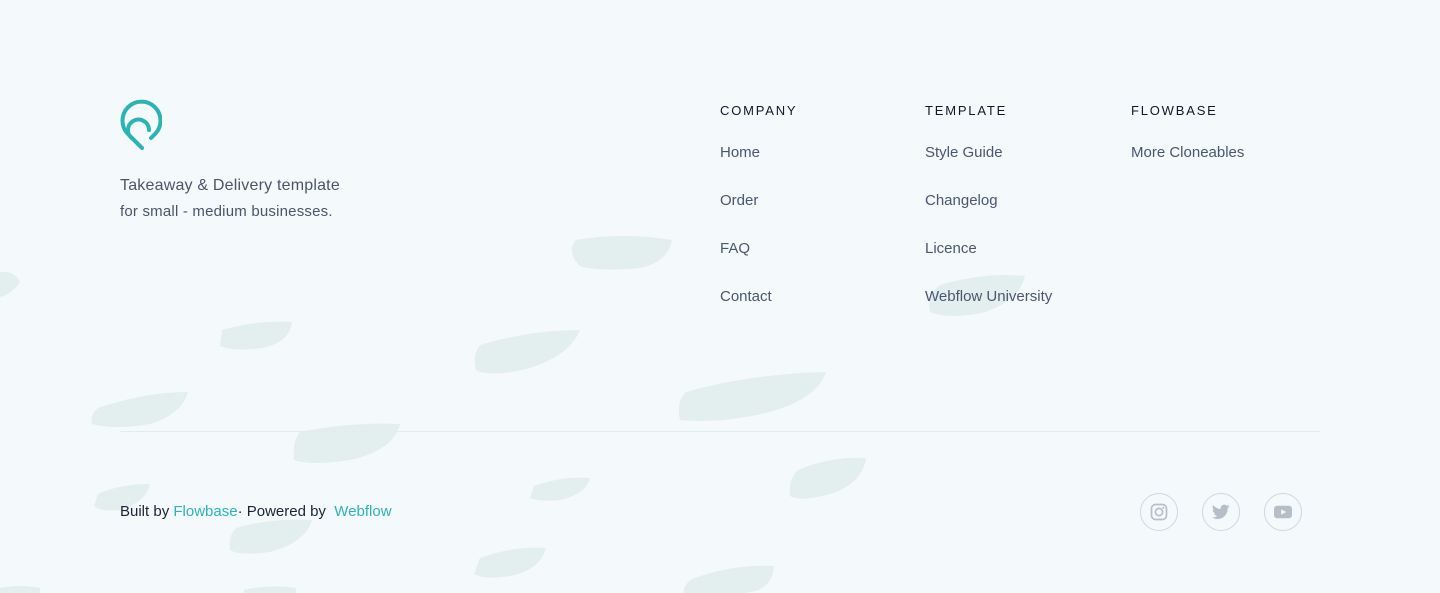  What do you see at coordinates (758, 216) in the screenshot?
I see `footer-link-order: Order` at bounding box center [758, 216].